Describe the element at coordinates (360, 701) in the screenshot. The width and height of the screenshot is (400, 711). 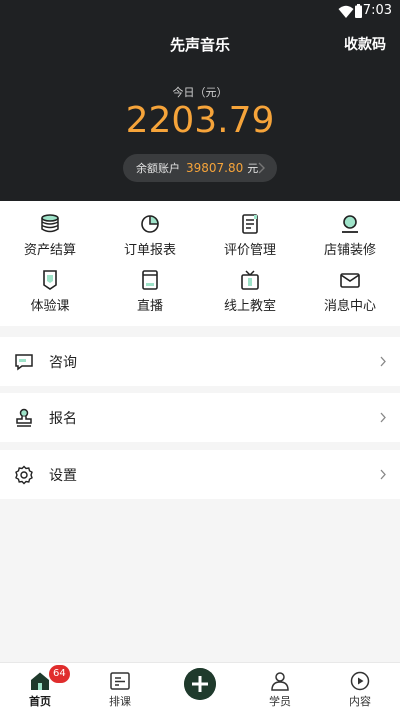
I see `tab-label: 内容` at that location.